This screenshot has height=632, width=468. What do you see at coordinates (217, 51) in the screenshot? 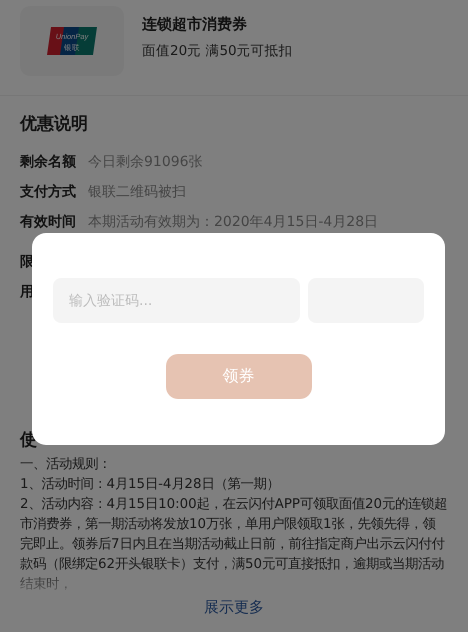
I see `coupon-value: 面值20元 满50元可抵扣` at bounding box center [217, 51].